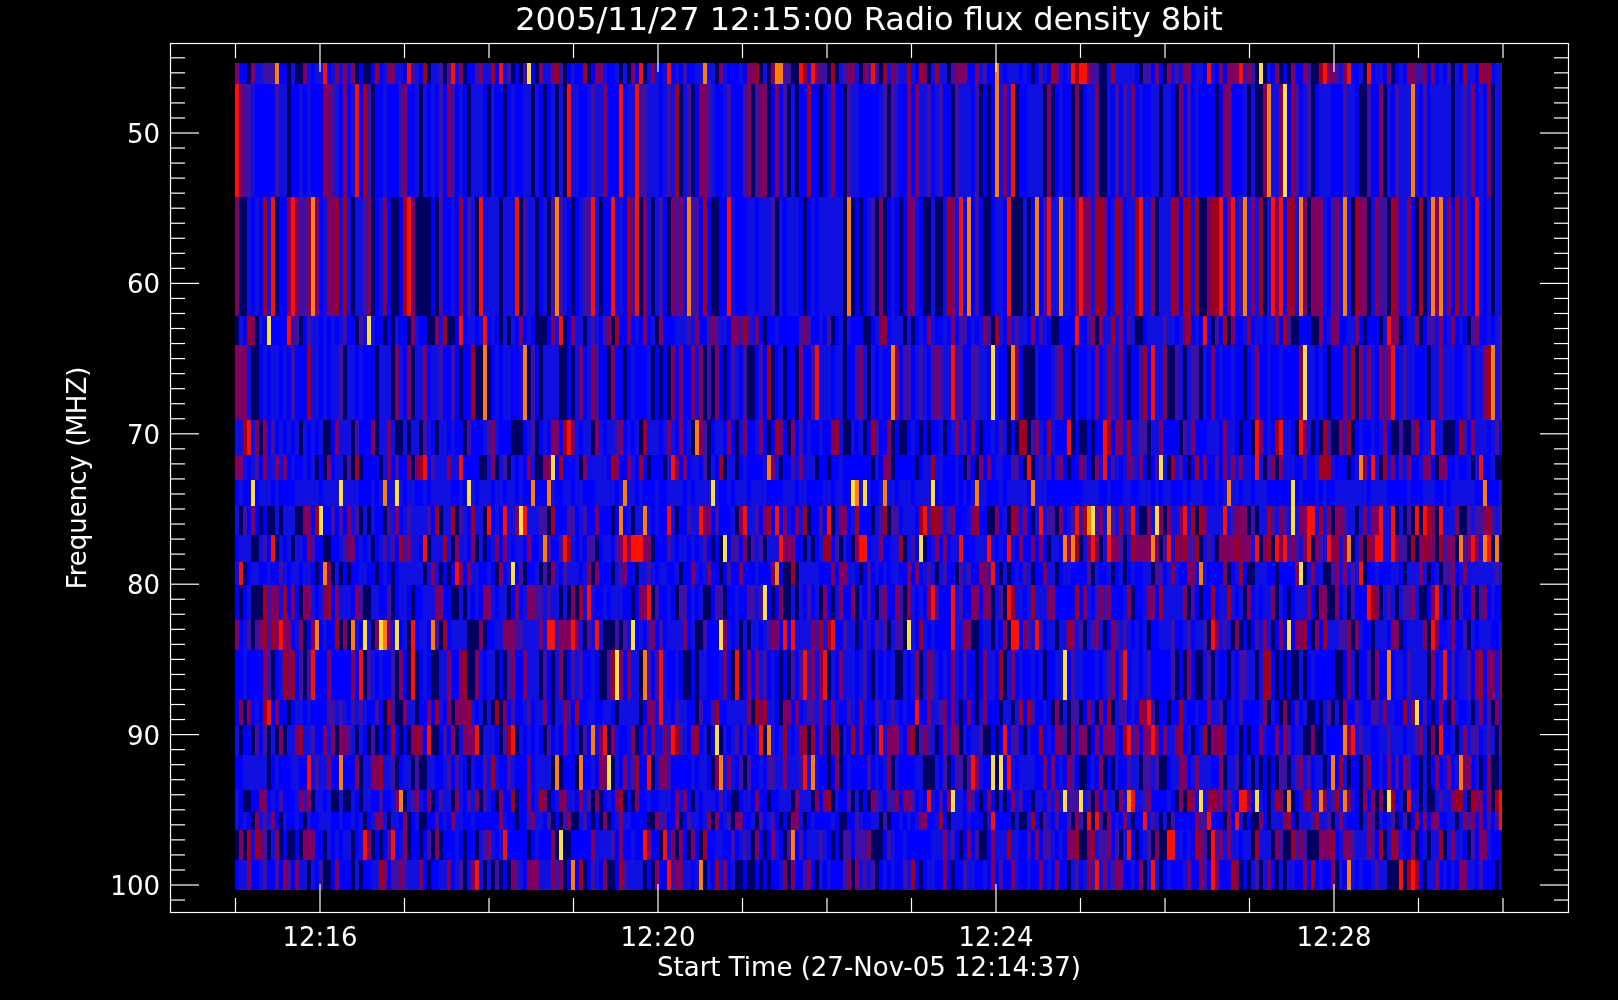  What do you see at coordinates (143, 284) in the screenshot?
I see `y-tick-label: 60` at bounding box center [143, 284].